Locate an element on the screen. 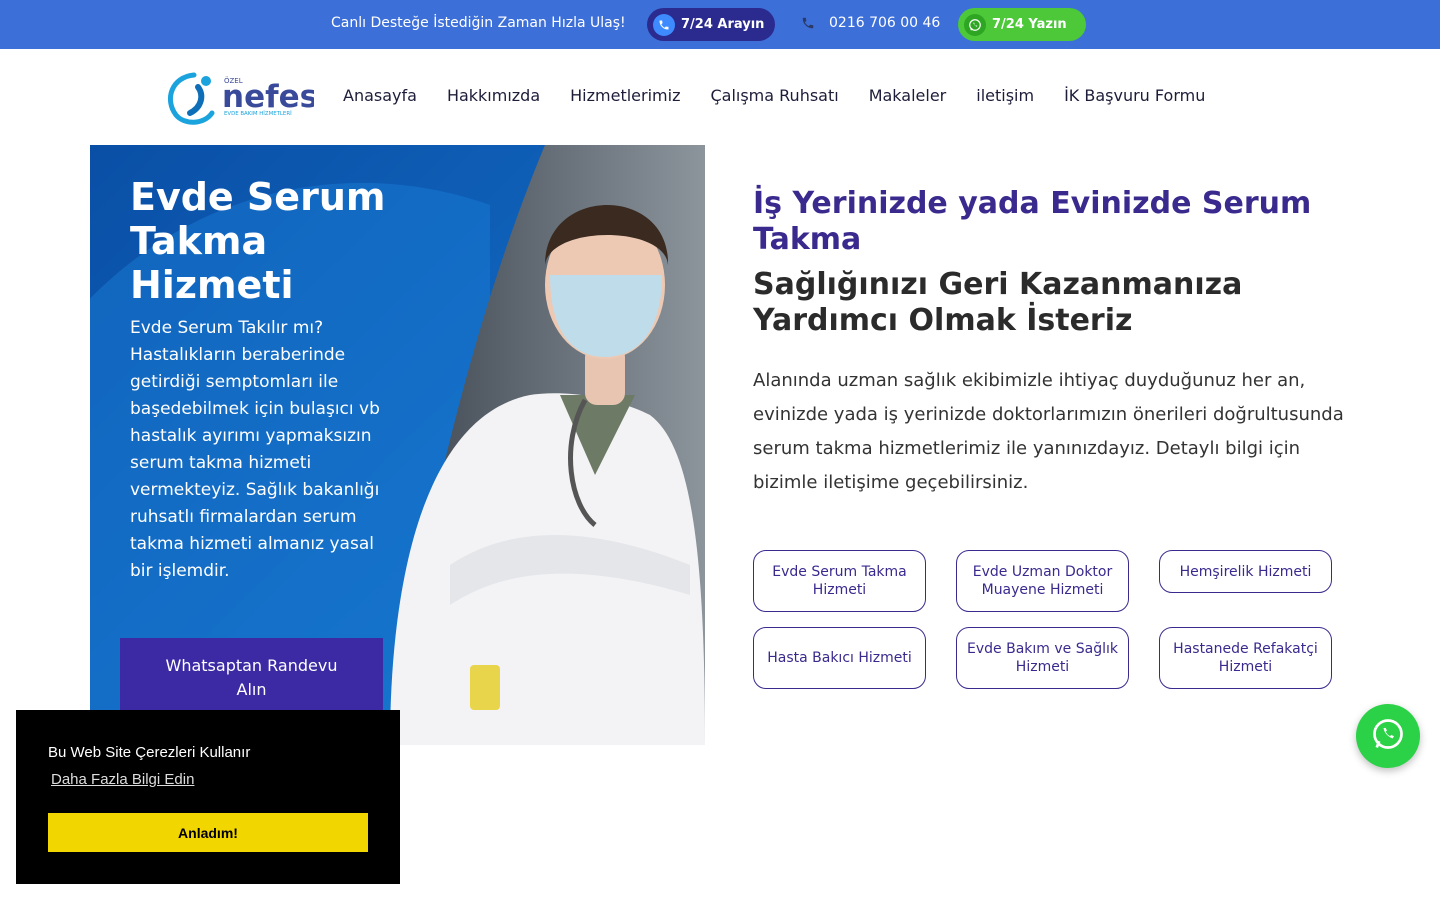 The width and height of the screenshot is (1440, 900). whatsapp-appointment-button: Whatsaptan Randevu Alın is located at coordinates (251, 678).